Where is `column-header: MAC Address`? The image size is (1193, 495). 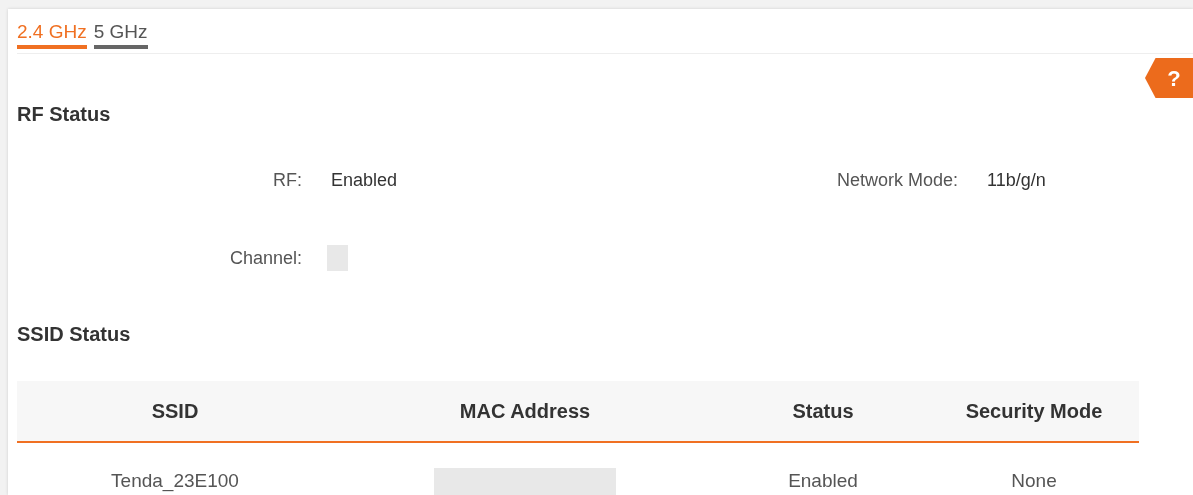
column-header: MAC Address is located at coordinates (525, 411).